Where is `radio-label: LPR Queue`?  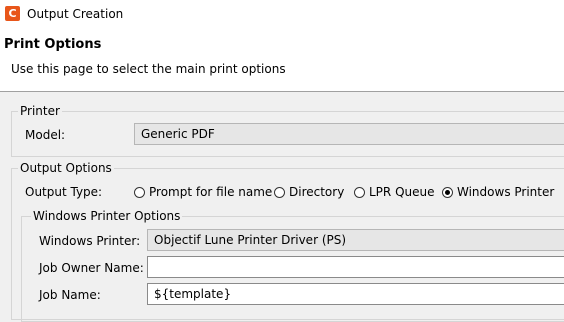
radio-label: LPR Queue is located at coordinates (402, 192).